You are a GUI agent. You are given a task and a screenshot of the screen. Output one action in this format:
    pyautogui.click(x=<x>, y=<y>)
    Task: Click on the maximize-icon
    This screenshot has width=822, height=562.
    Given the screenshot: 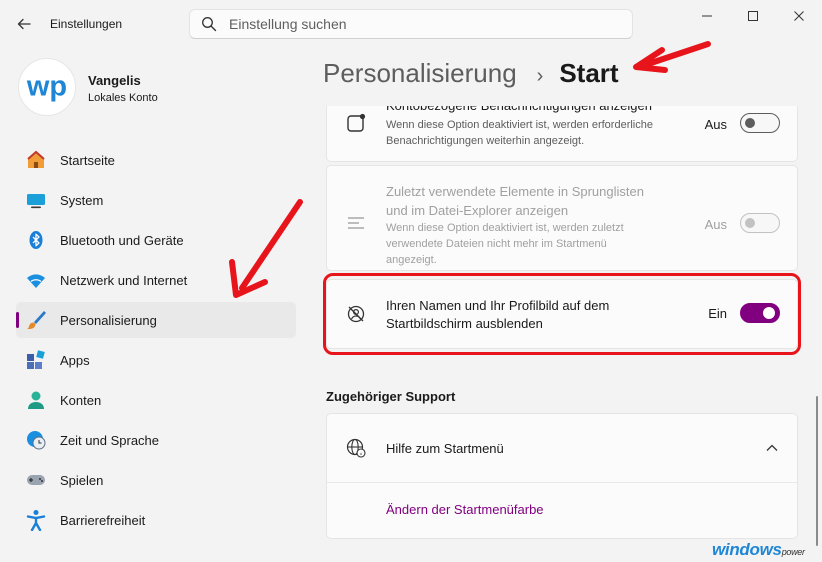 What is the action you would take?
    pyautogui.click(x=753, y=16)
    